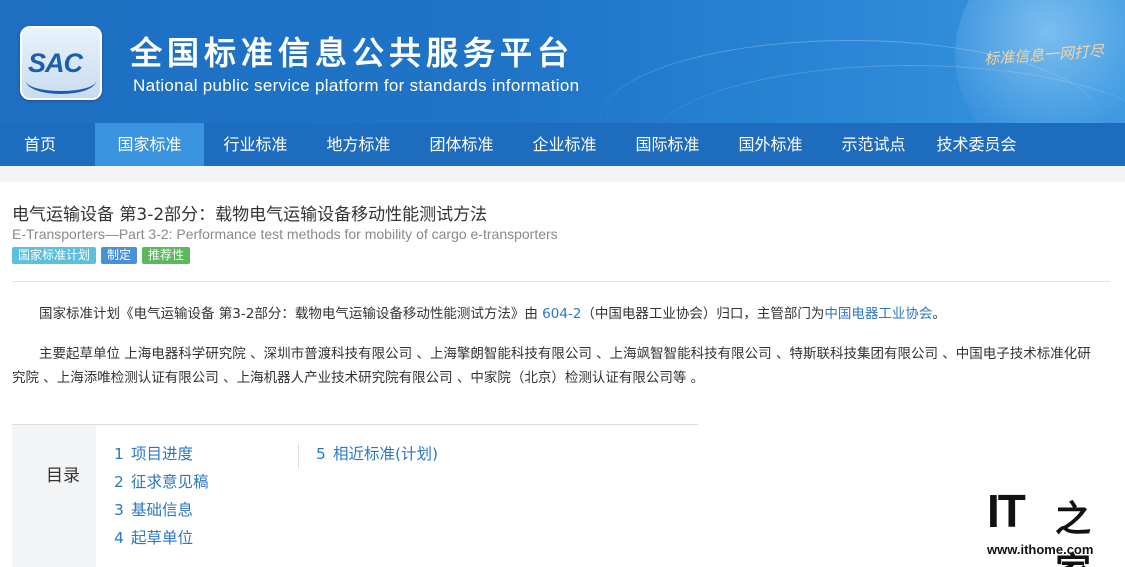 This screenshot has height=567, width=1125. I want to click on committee-code-link: 604-2, so click(561, 314).